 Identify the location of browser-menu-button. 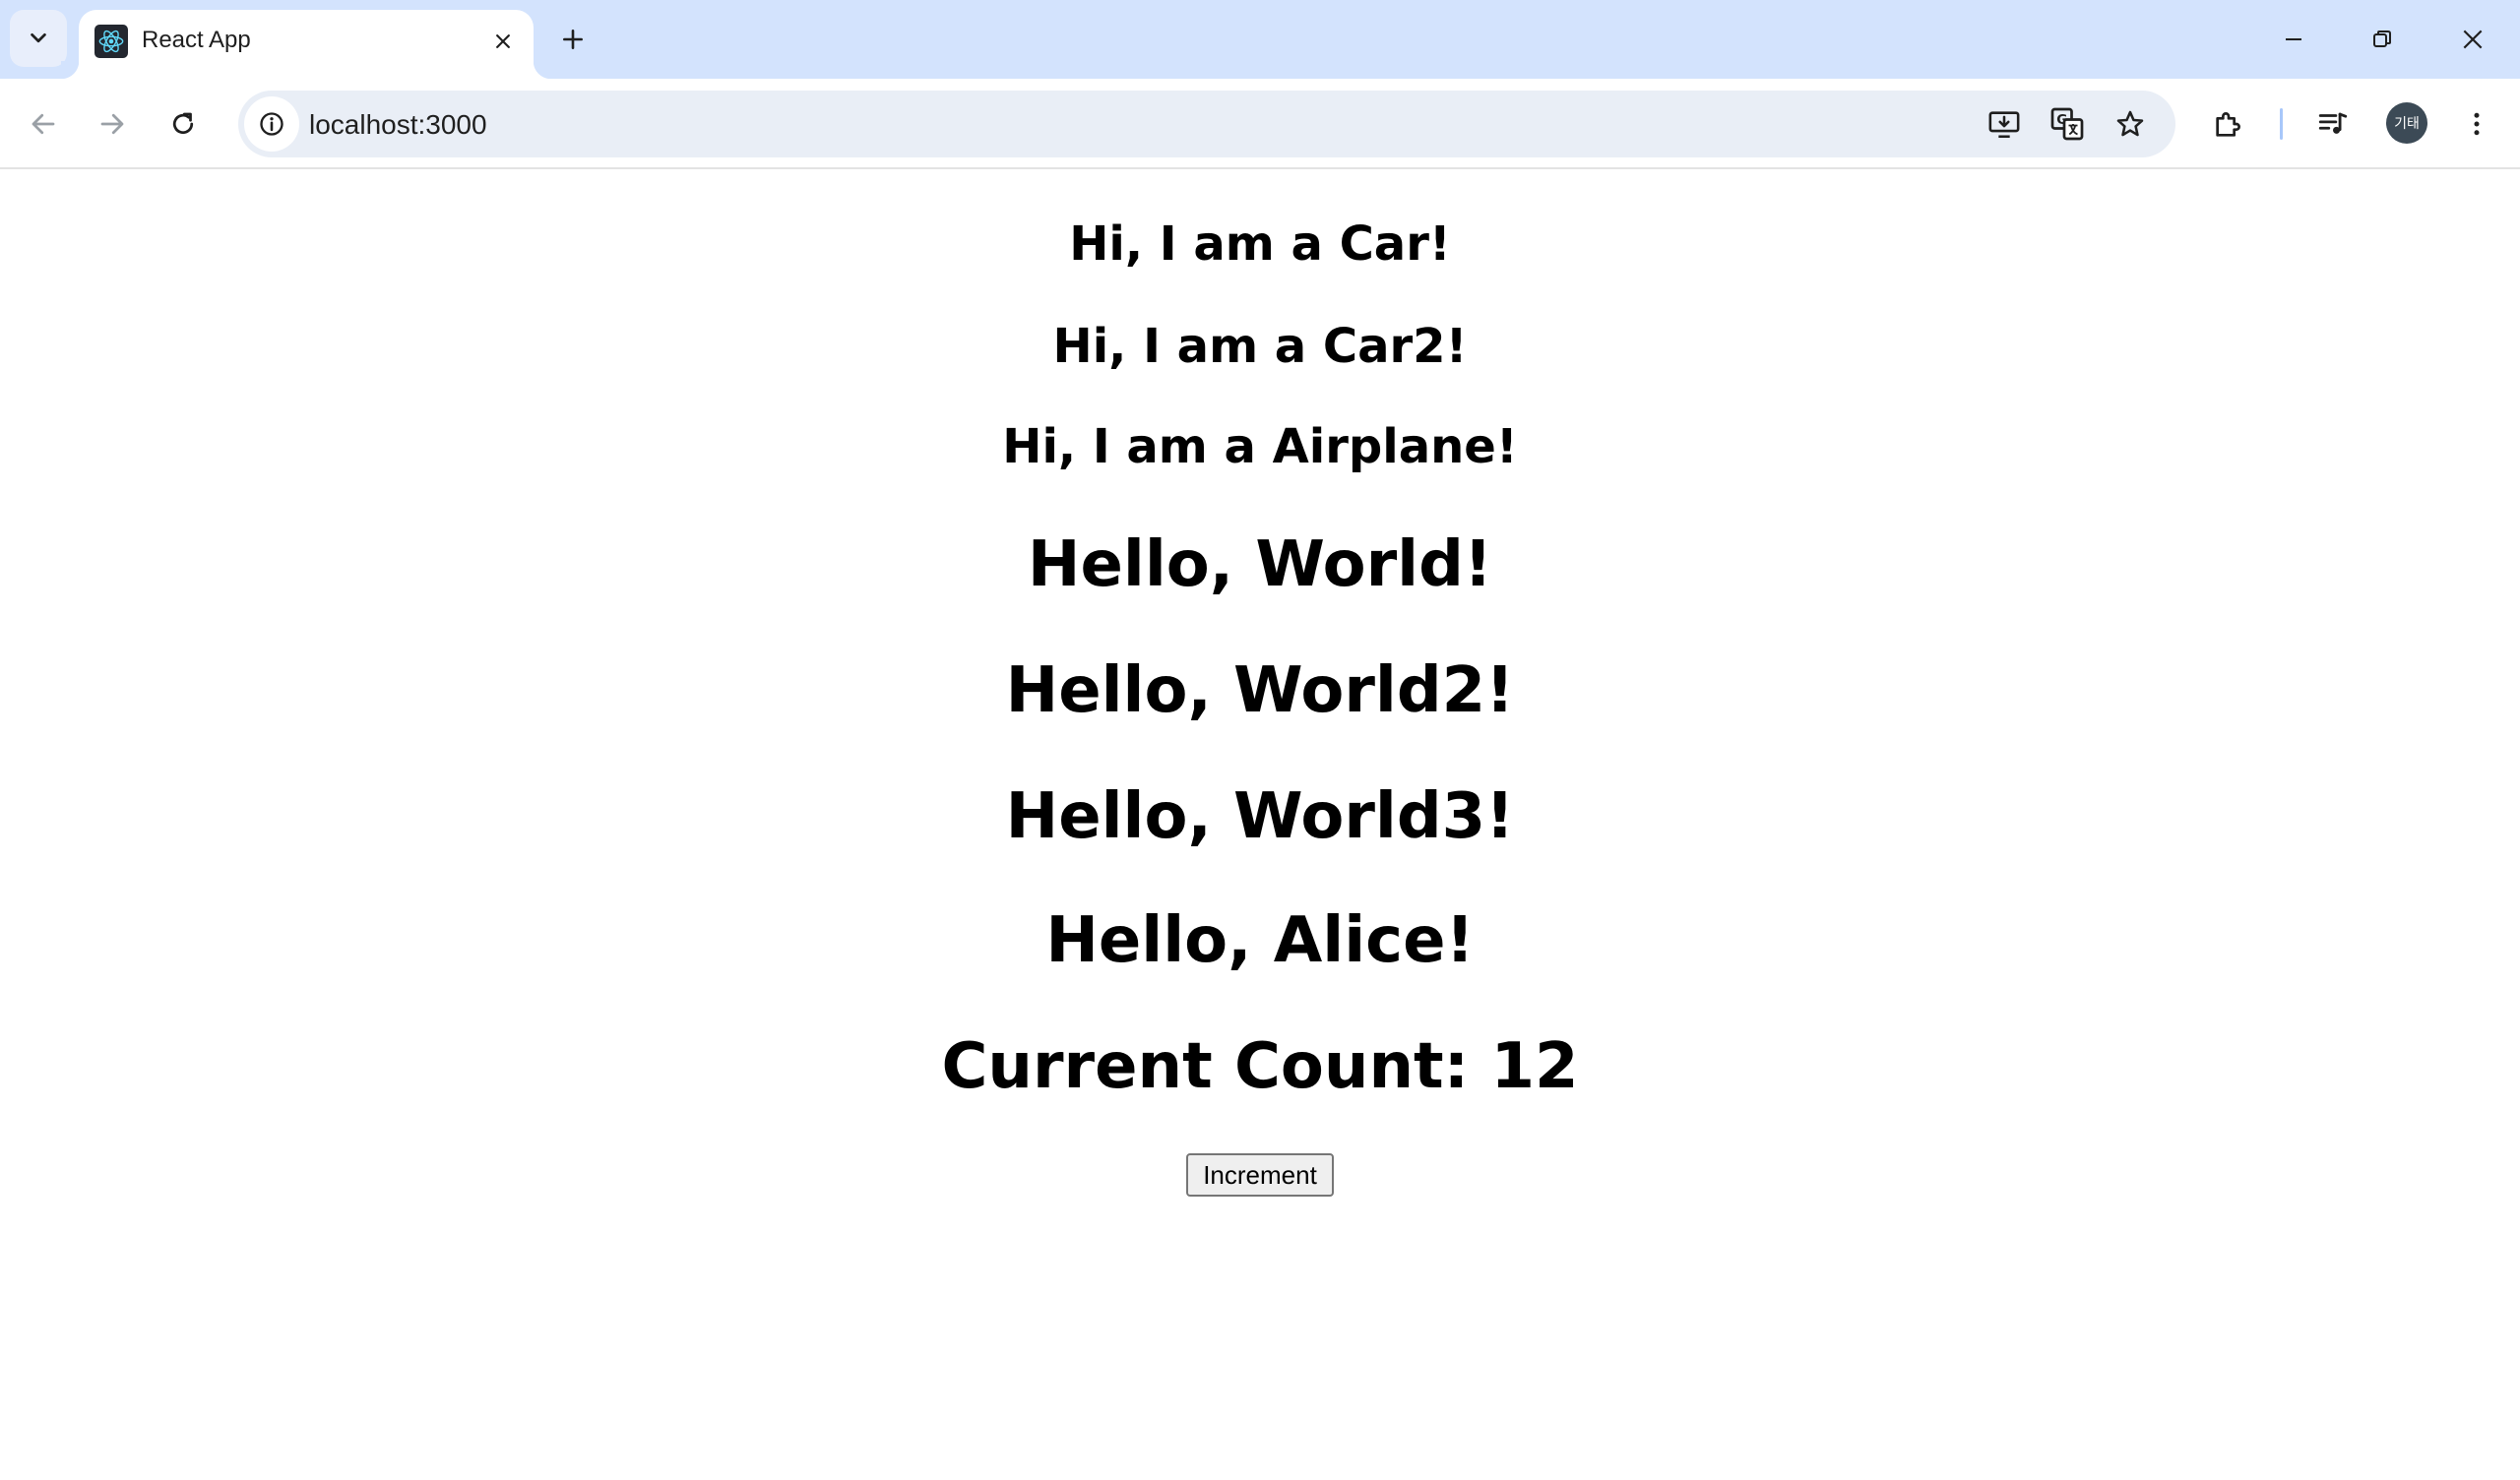
(2476, 124).